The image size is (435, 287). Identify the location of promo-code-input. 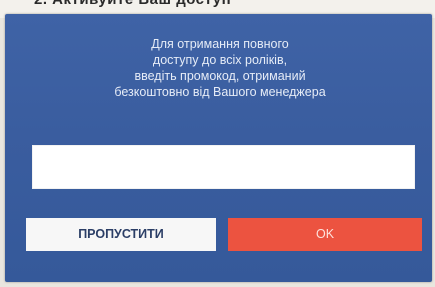
(223, 167).